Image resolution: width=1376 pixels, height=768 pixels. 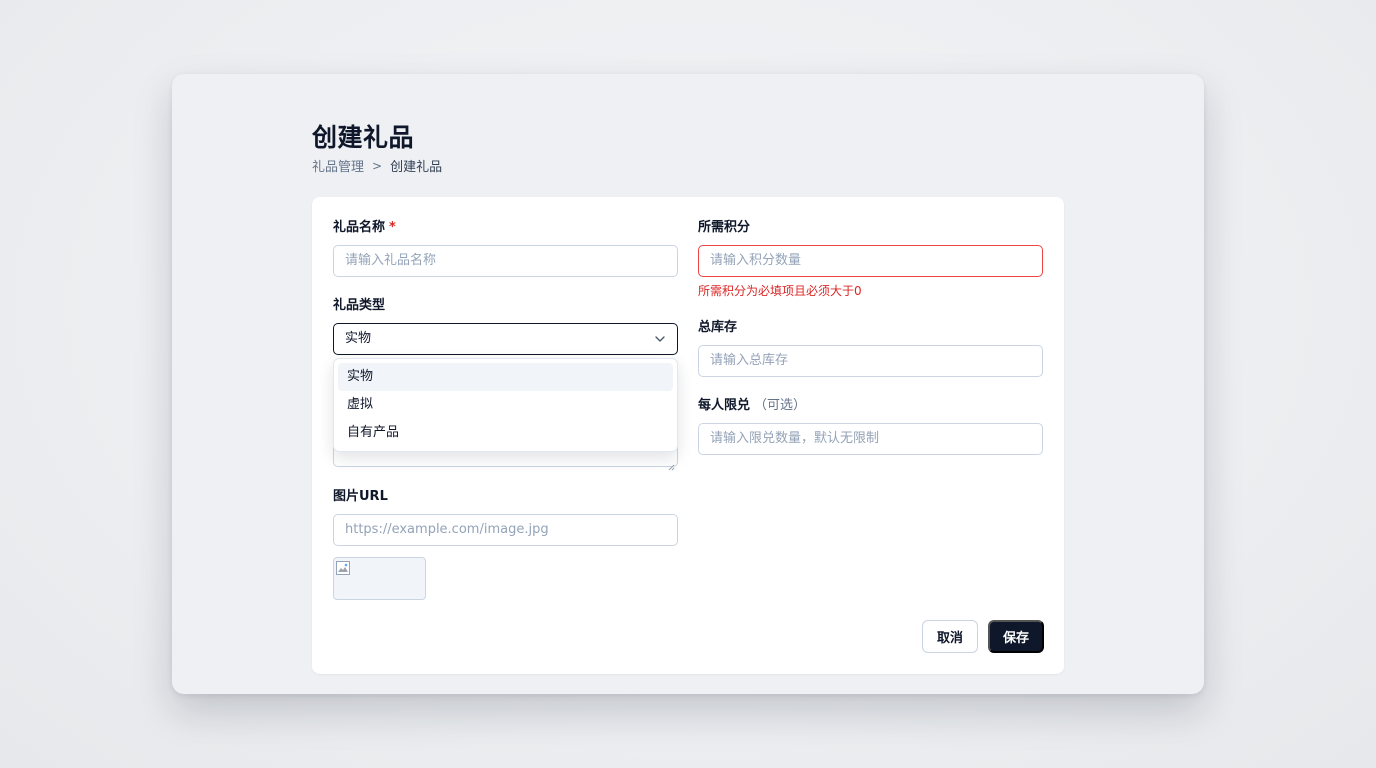 What do you see at coordinates (338, 165) in the screenshot?
I see `breadcrumb-parent-link: 礼品管理` at bounding box center [338, 165].